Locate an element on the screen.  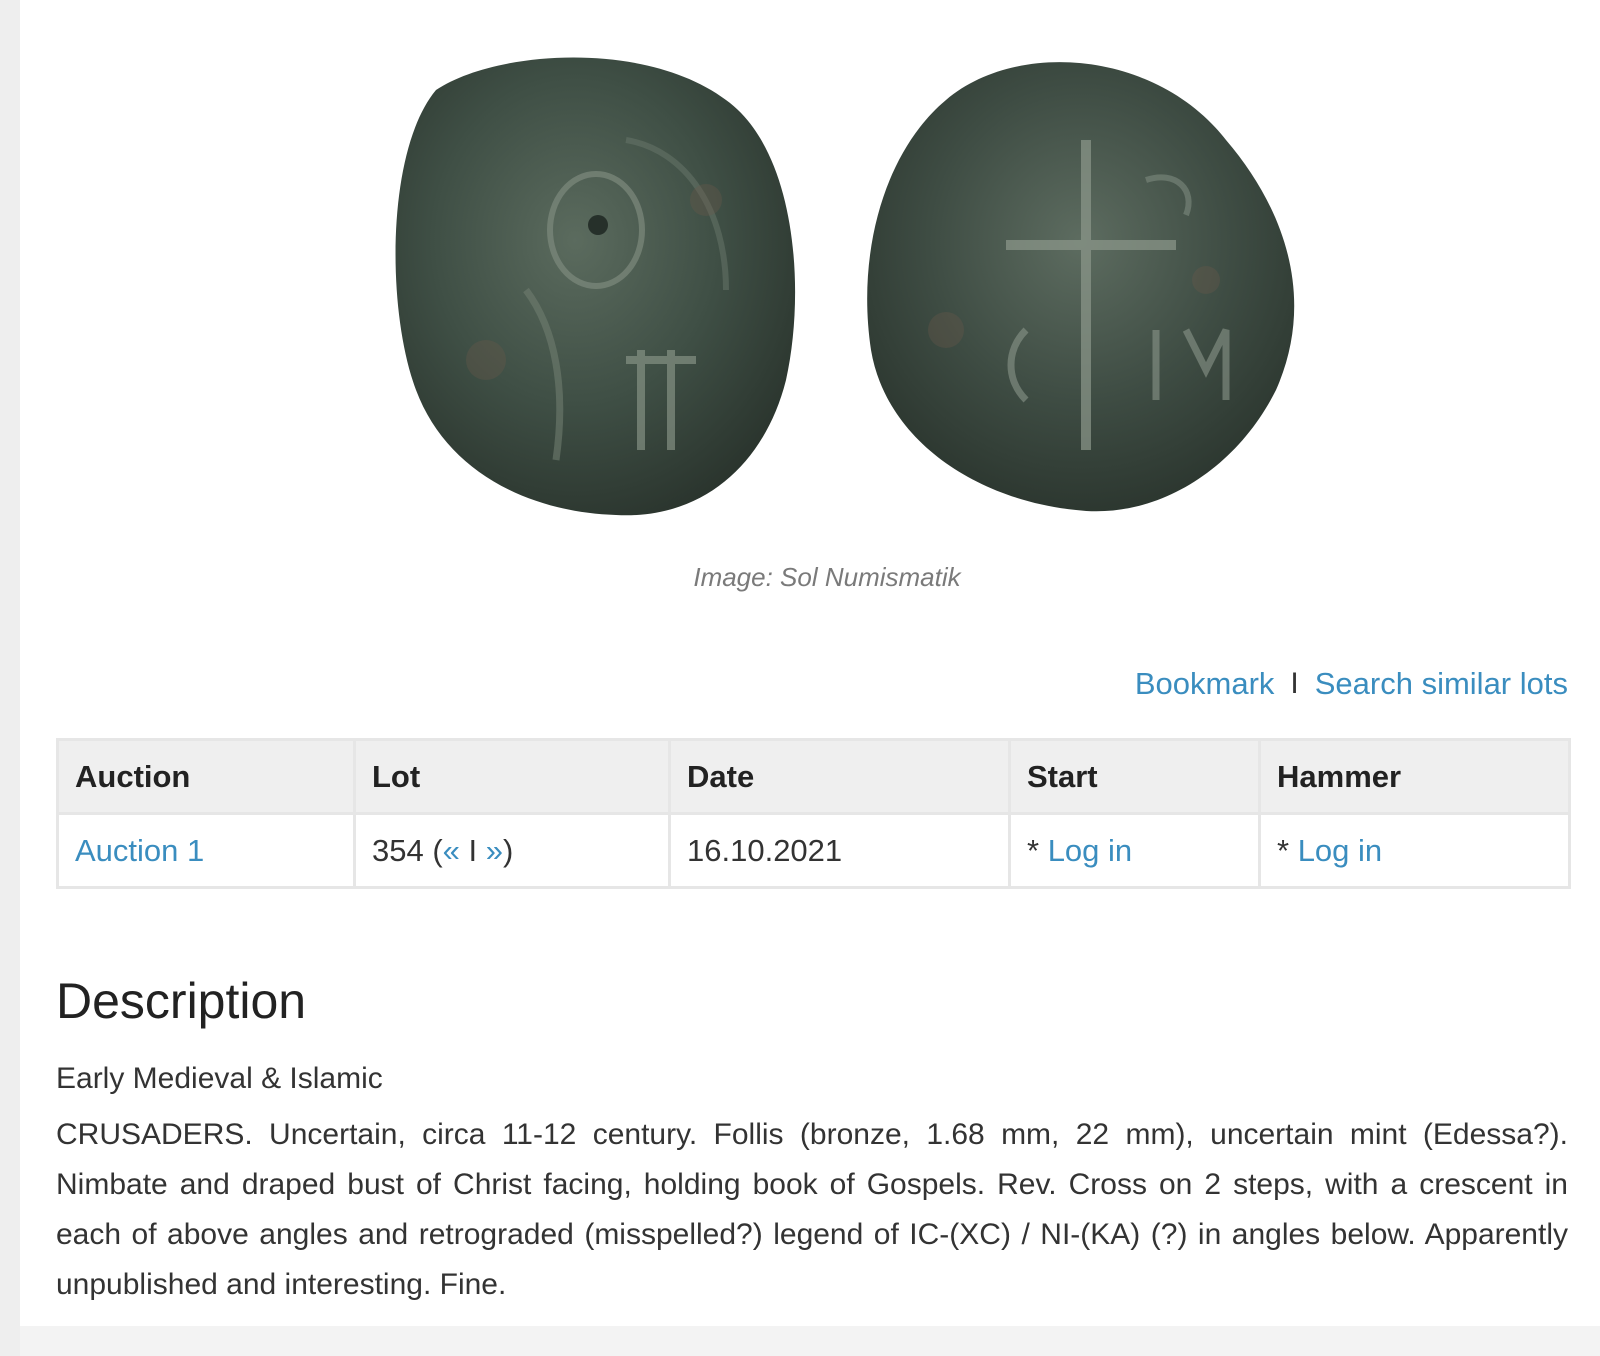
start-login-link: Log in is located at coordinates (1090, 850).